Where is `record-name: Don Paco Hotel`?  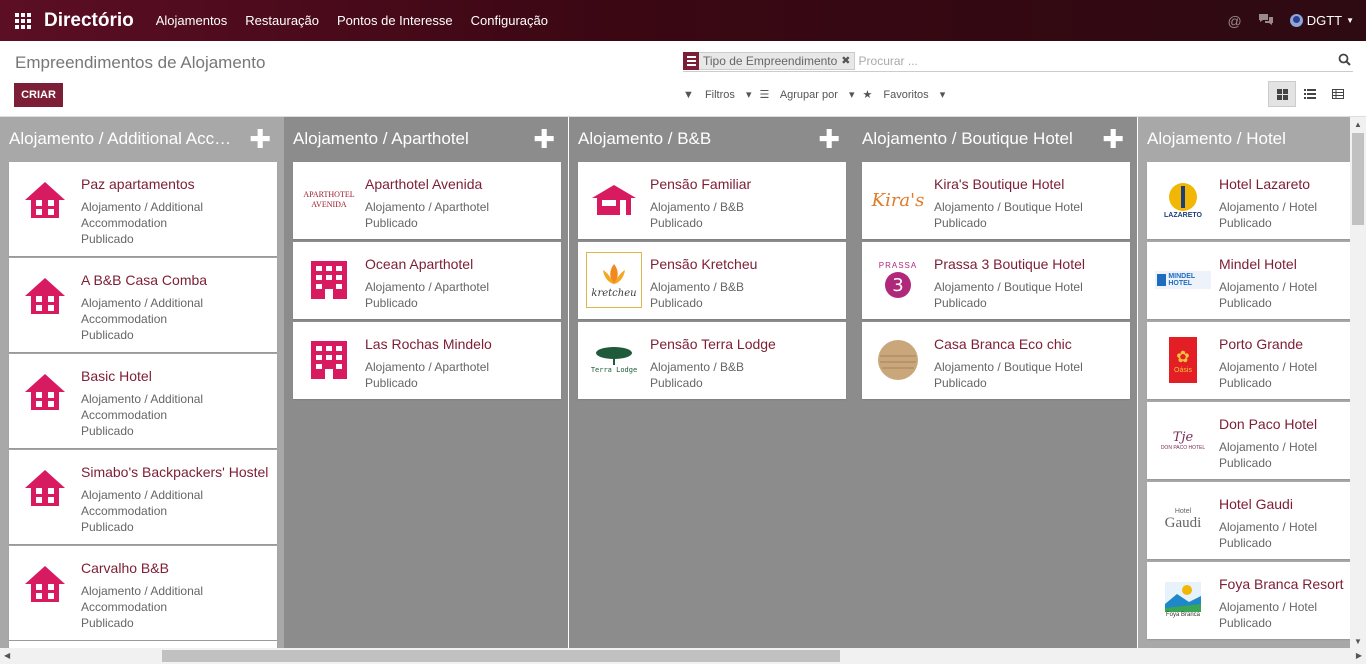
record-name: Don Paco Hotel is located at coordinates (1268, 424).